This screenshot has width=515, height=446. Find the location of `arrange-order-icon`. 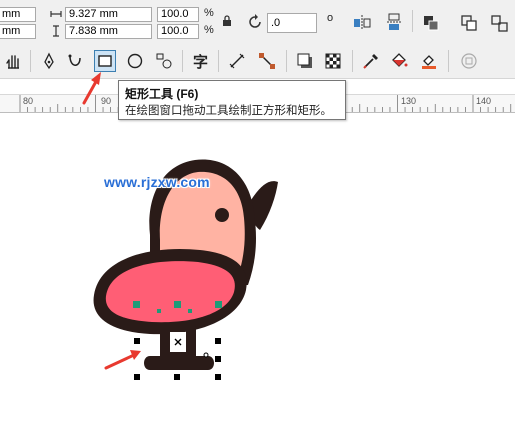

arrange-order-icon is located at coordinates (431, 23).